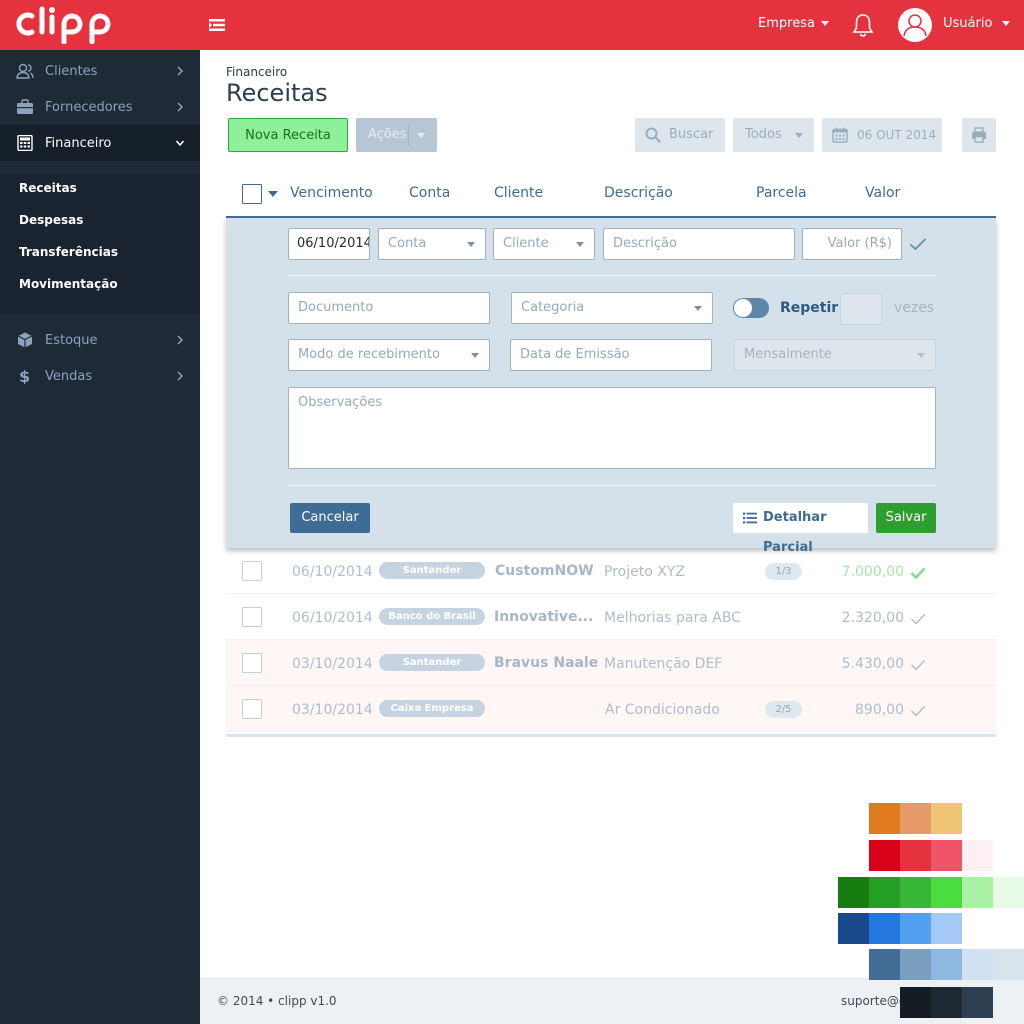 The width and height of the screenshot is (1024, 1024). What do you see at coordinates (638, 193) in the screenshot?
I see `column-header-descricao: Descrição` at bounding box center [638, 193].